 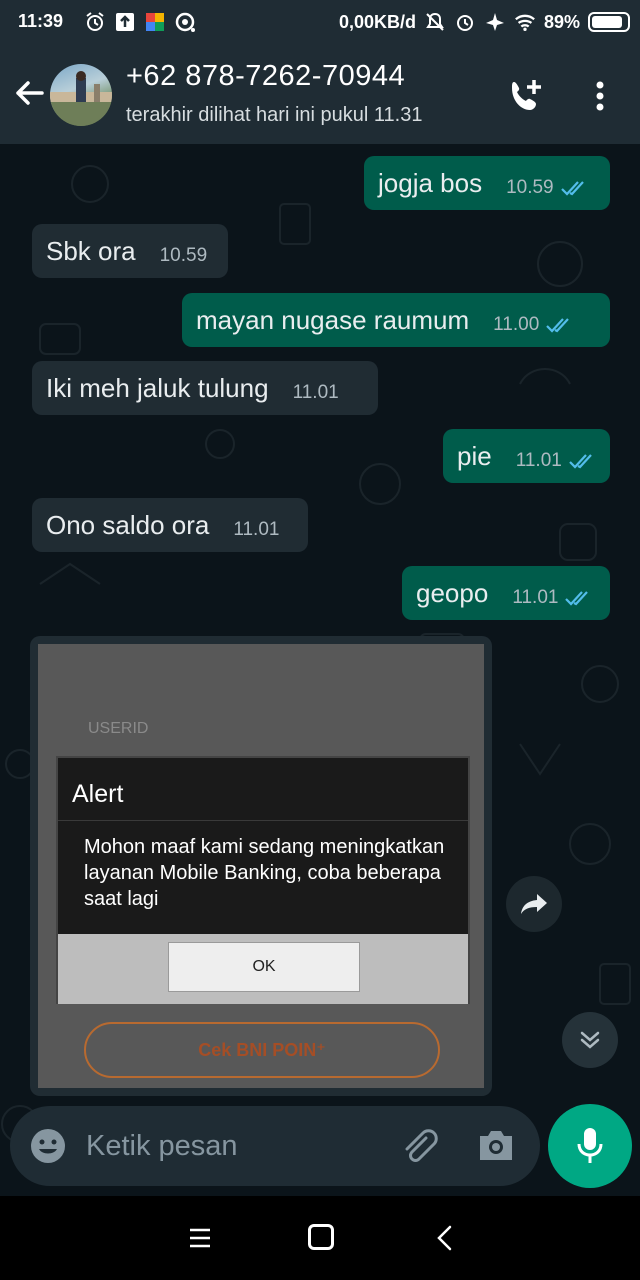 What do you see at coordinates (185, 22) in the screenshot?
I see `signal-app-icon` at bounding box center [185, 22].